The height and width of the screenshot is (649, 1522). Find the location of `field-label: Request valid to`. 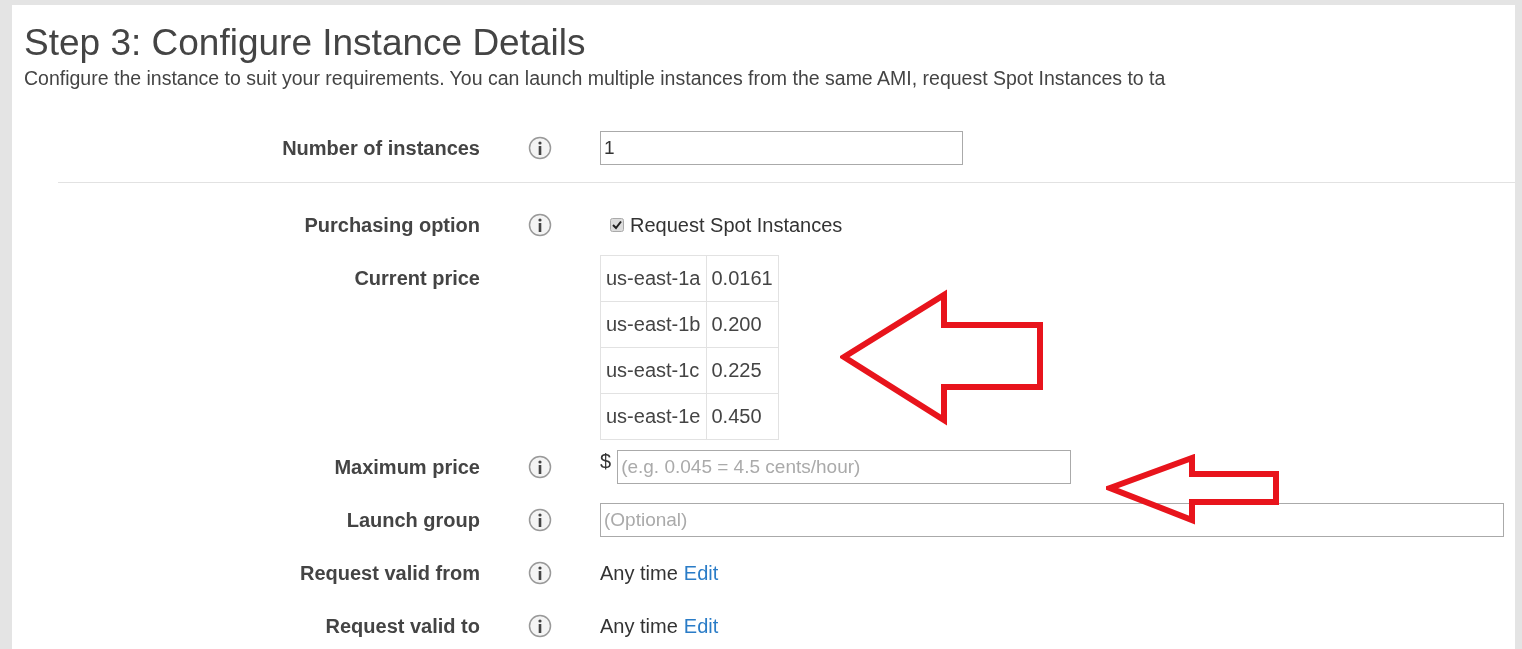

field-label: Request valid to is located at coordinates (402, 626).